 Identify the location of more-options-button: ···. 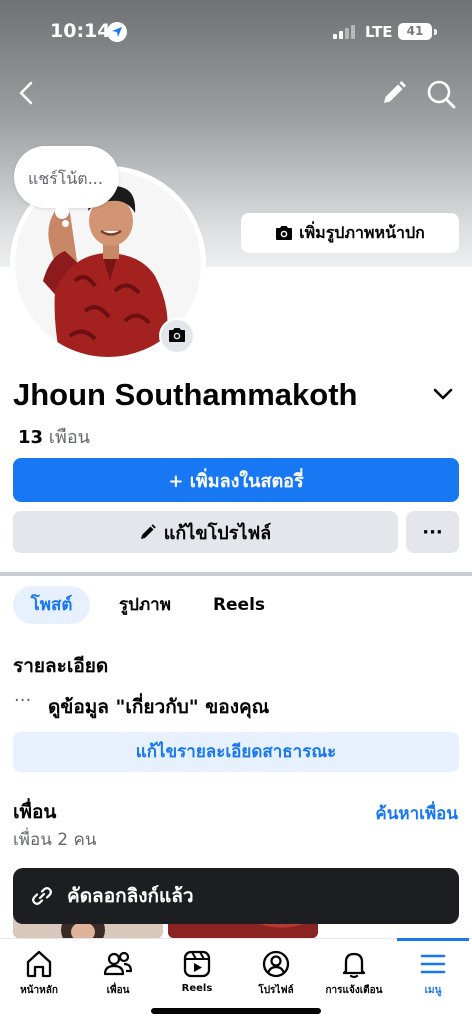
(432, 532).